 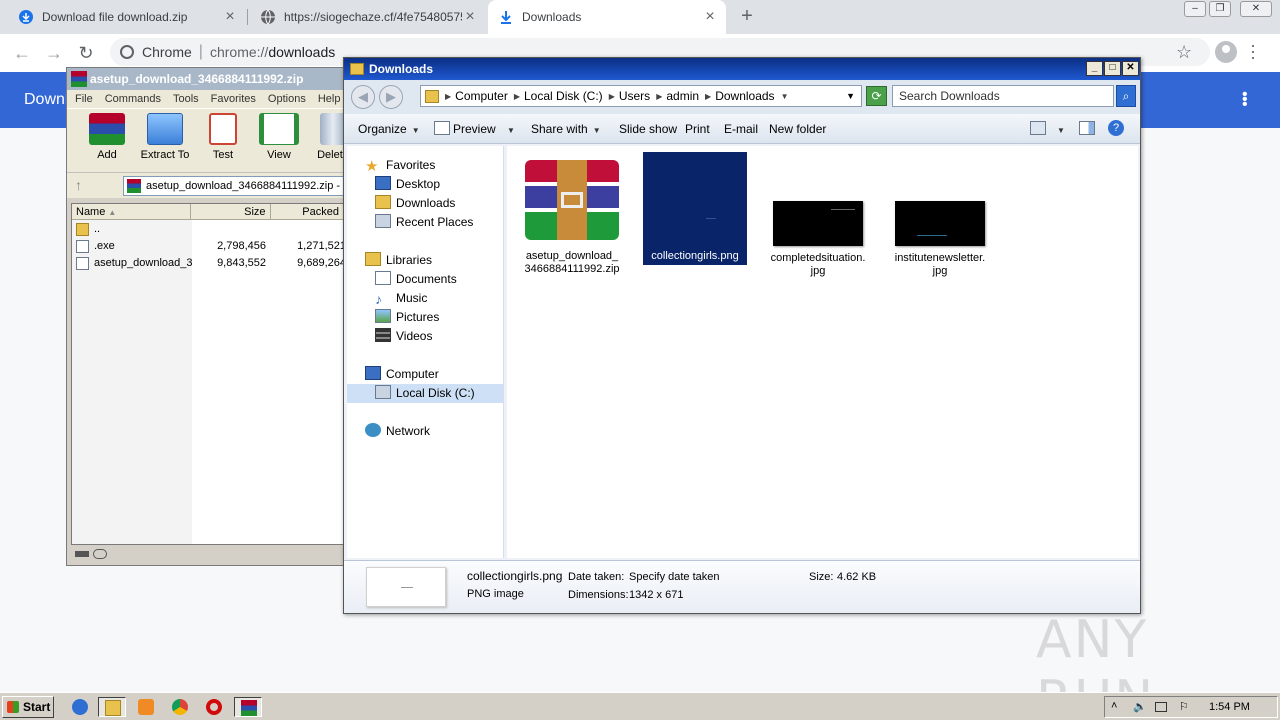 What do you see at coordinates (206, 79) in the screenshot?
I see `winrar-title-bar: asetup_download_3466884111992.zip` at bounding box center [206, 79].